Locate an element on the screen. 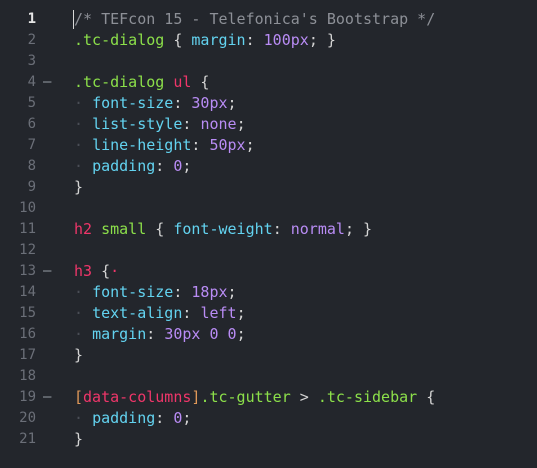  code-text: · list-style: none; is located at coordinates (160, 124).